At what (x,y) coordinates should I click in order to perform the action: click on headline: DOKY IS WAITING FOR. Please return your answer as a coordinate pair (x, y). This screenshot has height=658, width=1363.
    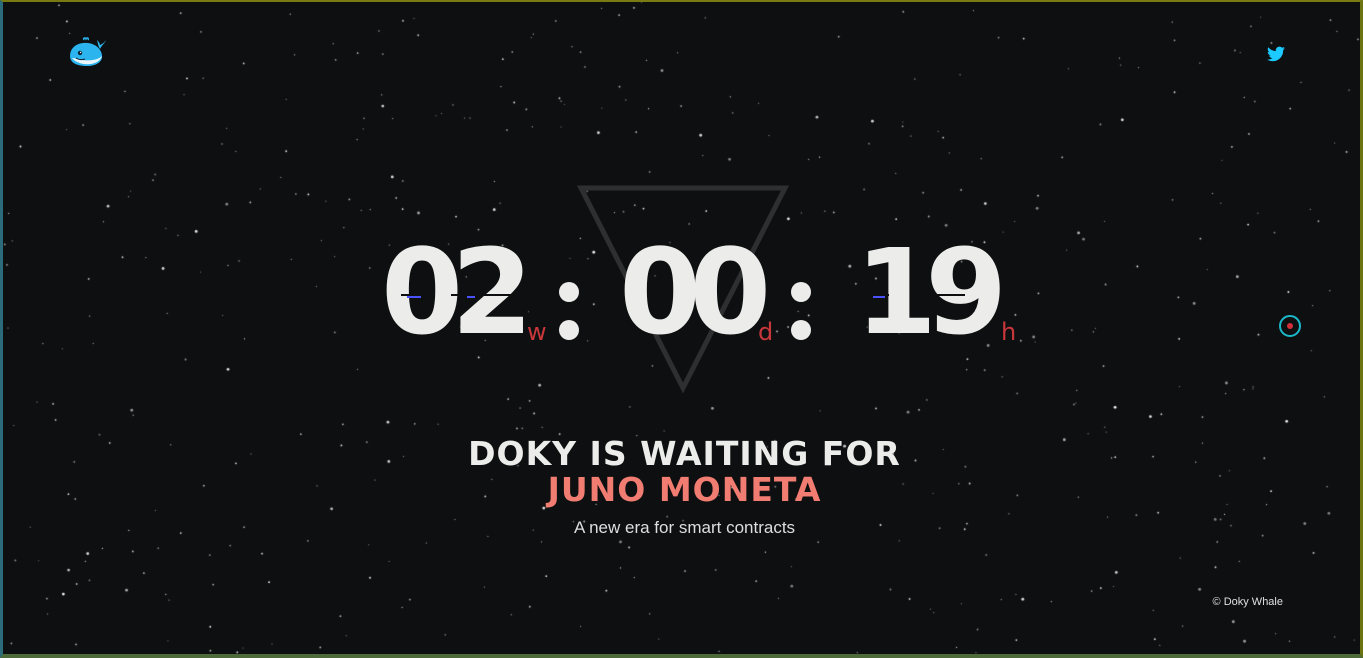
    Looking at the image, I should click on (684, 453).